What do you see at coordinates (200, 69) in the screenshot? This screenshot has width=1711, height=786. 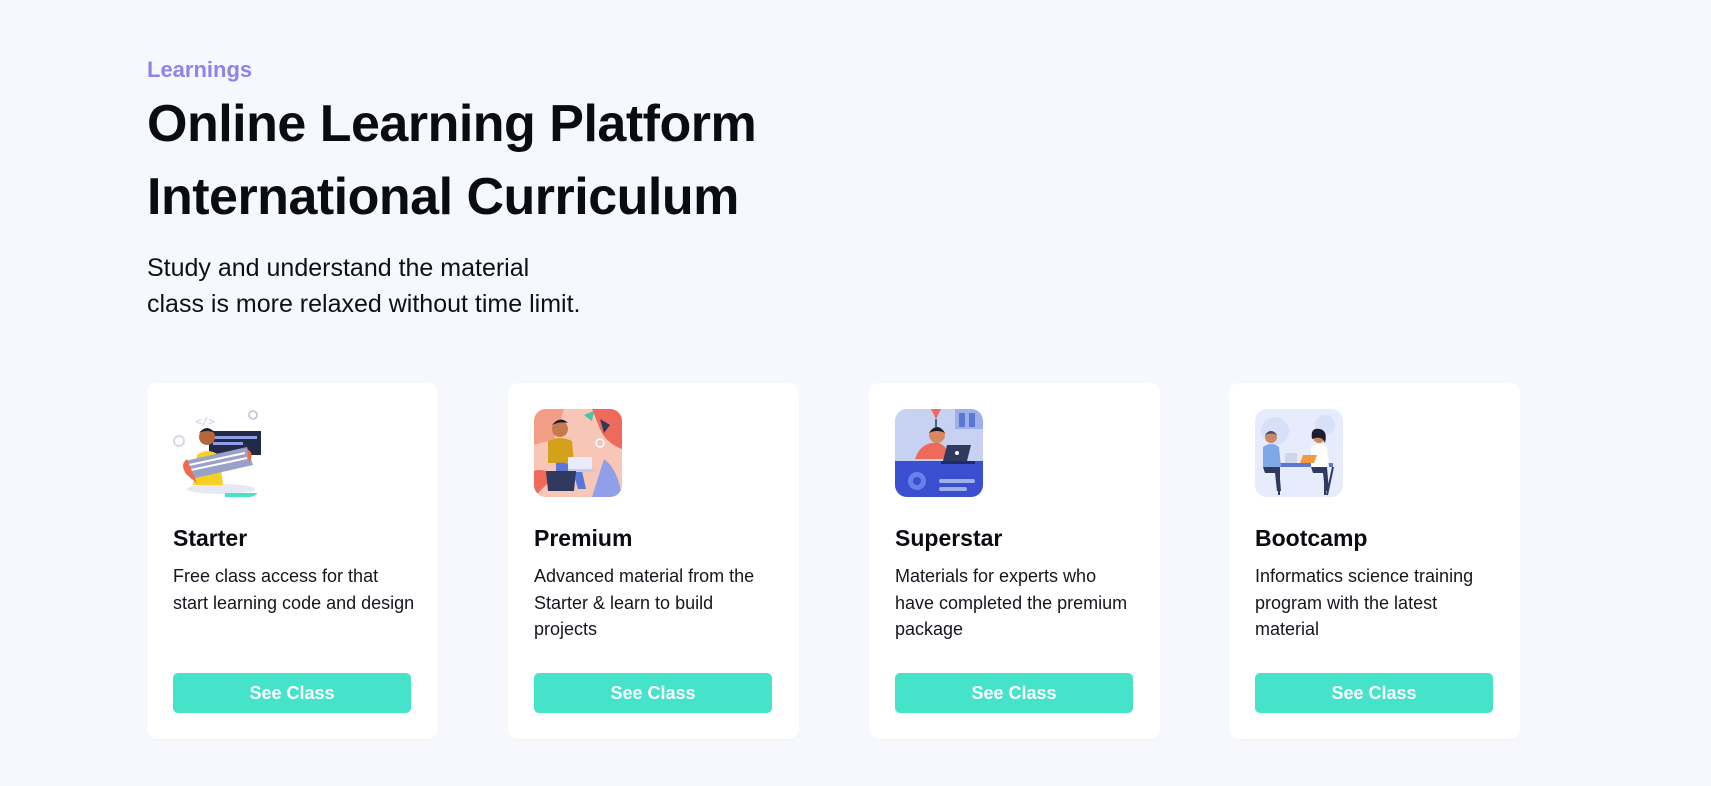 I see `section-eyebrow: Learnings` at bounding box center [200, 69].